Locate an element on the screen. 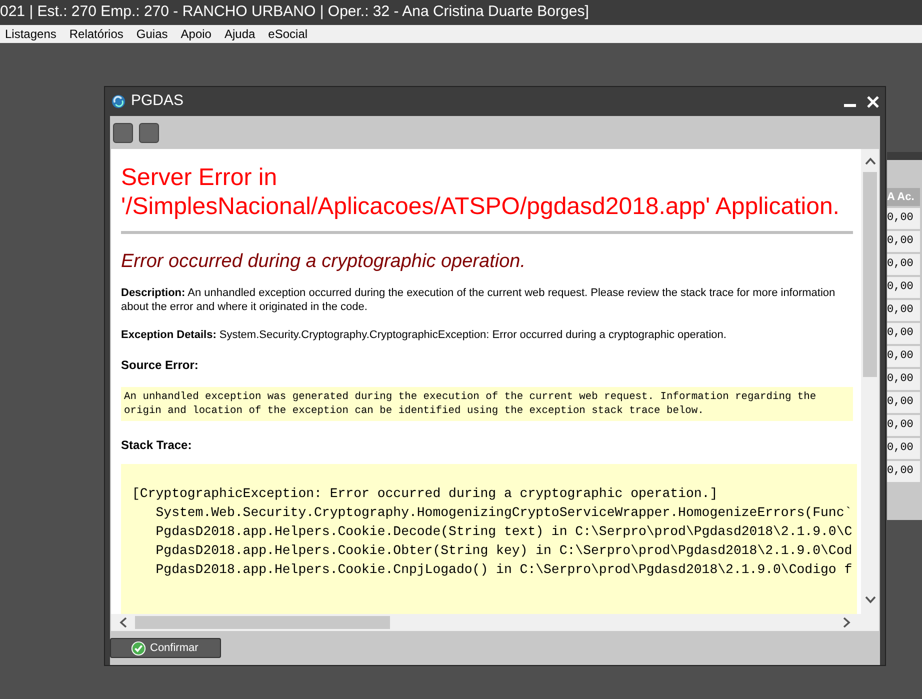 Image resolution: width=922 pixels, height=699 pixels. error-subheading: Error occurred during a cryptographic operation. is located at coordinates (323, 262).